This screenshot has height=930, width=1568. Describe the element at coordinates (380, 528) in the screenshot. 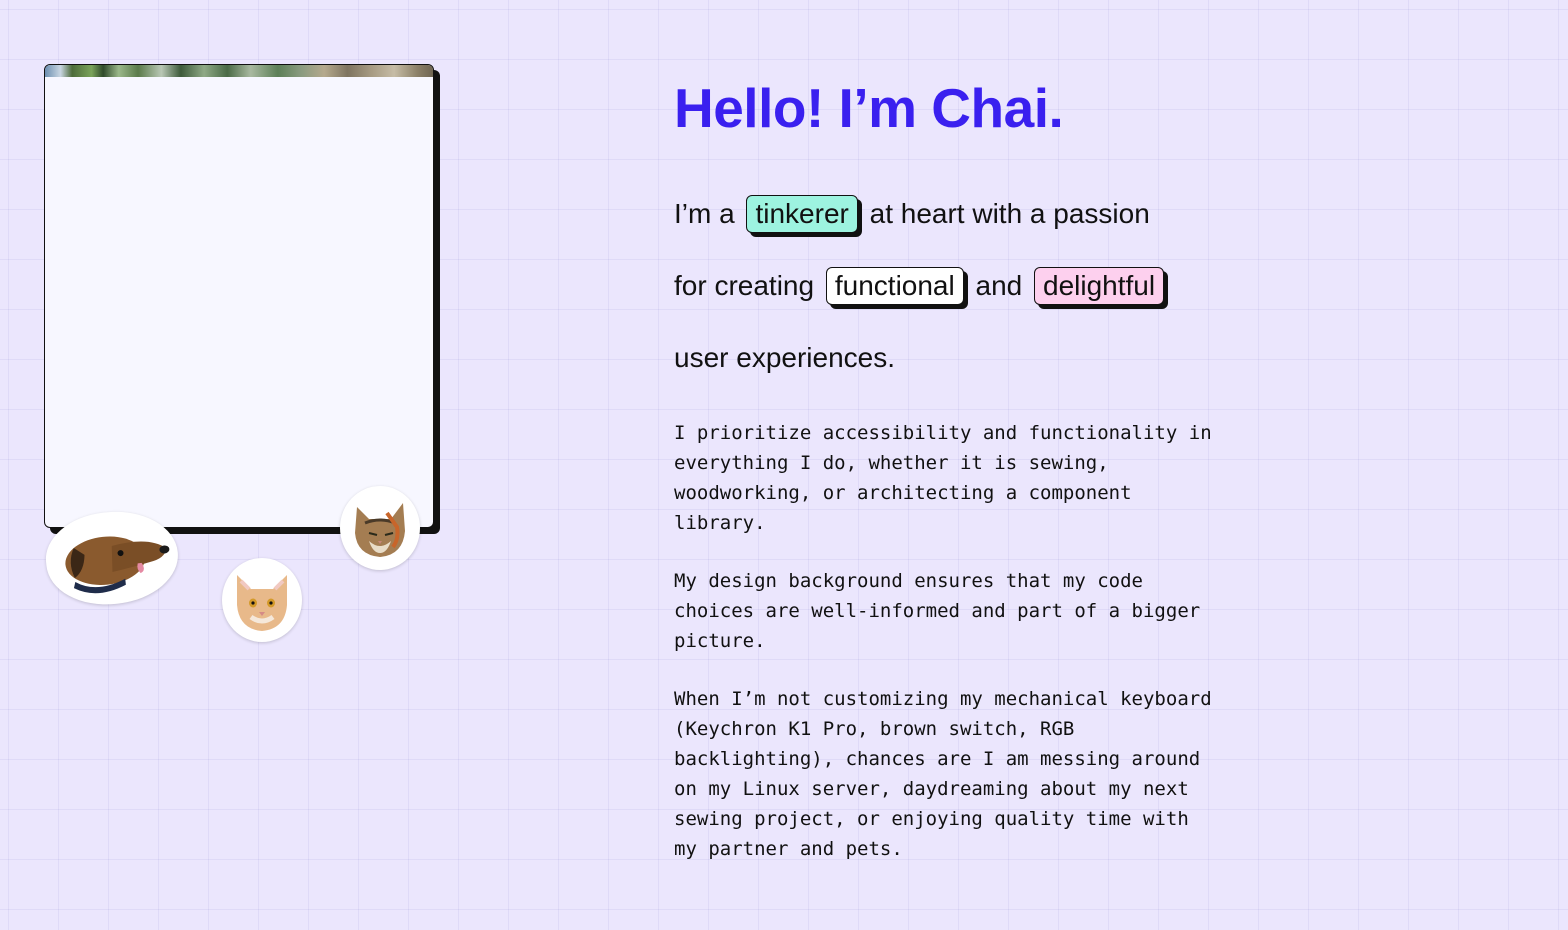

I see `tabby-cat-sticker-icon` at that location.